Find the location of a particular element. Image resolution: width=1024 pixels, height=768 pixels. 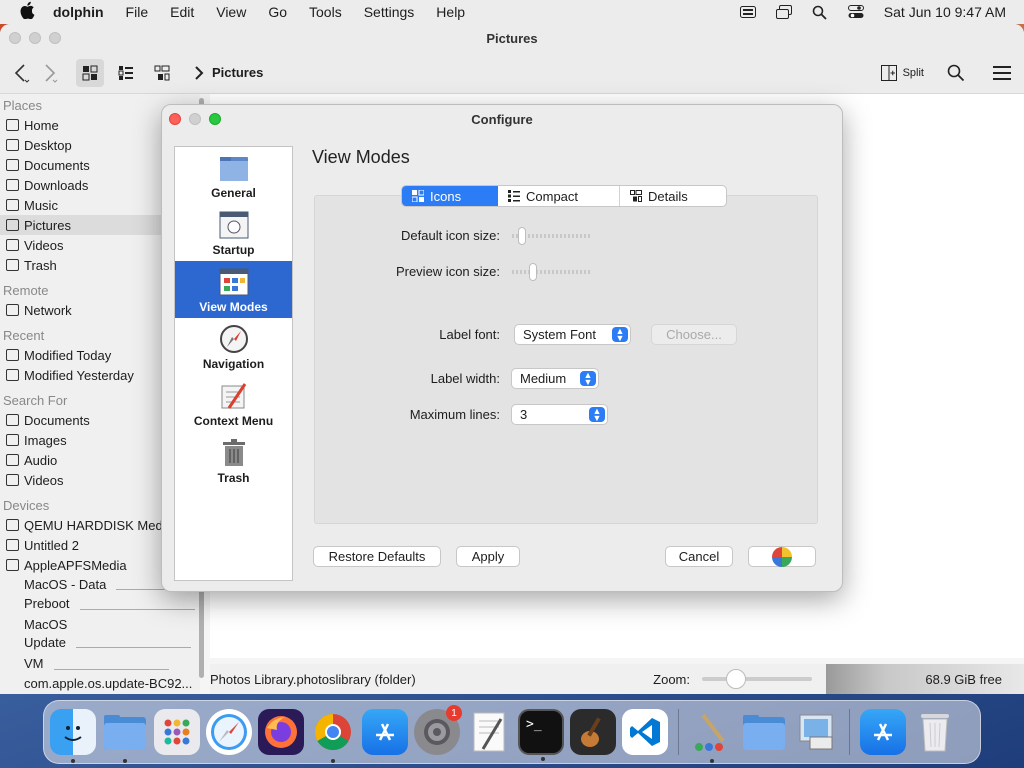

preview-icon-size-row: Preview icon size: is located at coordinates (469, 271).